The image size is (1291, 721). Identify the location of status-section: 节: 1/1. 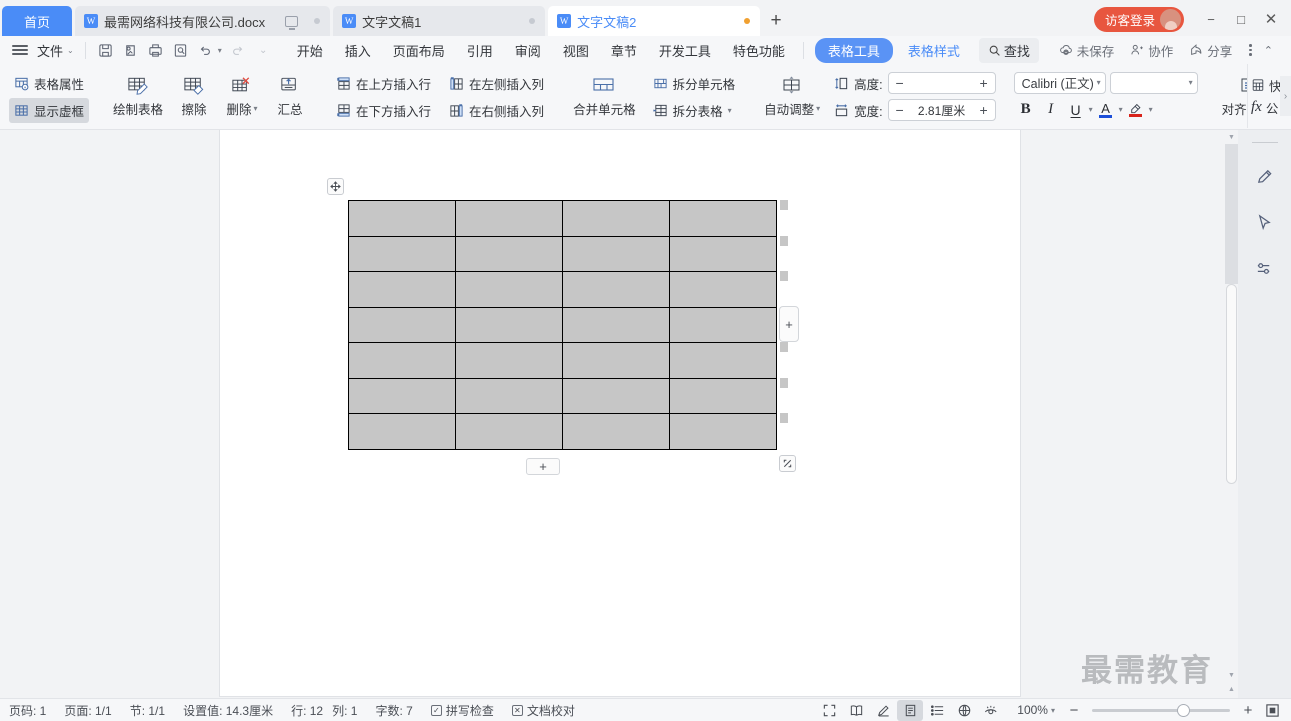
(147, 710).